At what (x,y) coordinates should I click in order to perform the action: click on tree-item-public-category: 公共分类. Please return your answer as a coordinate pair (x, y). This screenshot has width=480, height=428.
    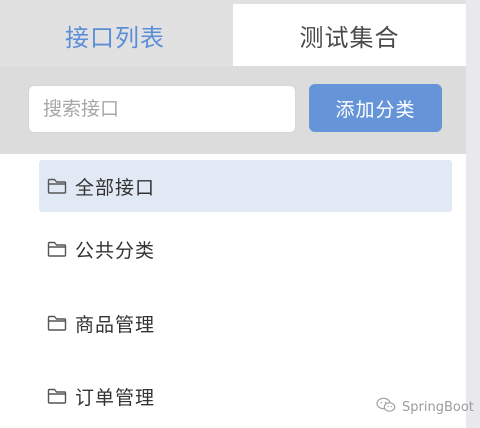
    Looking at the image, I should click on (245, 249).